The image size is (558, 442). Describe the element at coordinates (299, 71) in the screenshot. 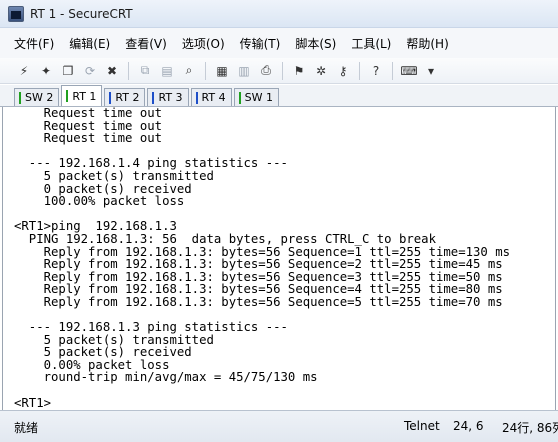

I see `session-options-icon: ⚑` at that location.